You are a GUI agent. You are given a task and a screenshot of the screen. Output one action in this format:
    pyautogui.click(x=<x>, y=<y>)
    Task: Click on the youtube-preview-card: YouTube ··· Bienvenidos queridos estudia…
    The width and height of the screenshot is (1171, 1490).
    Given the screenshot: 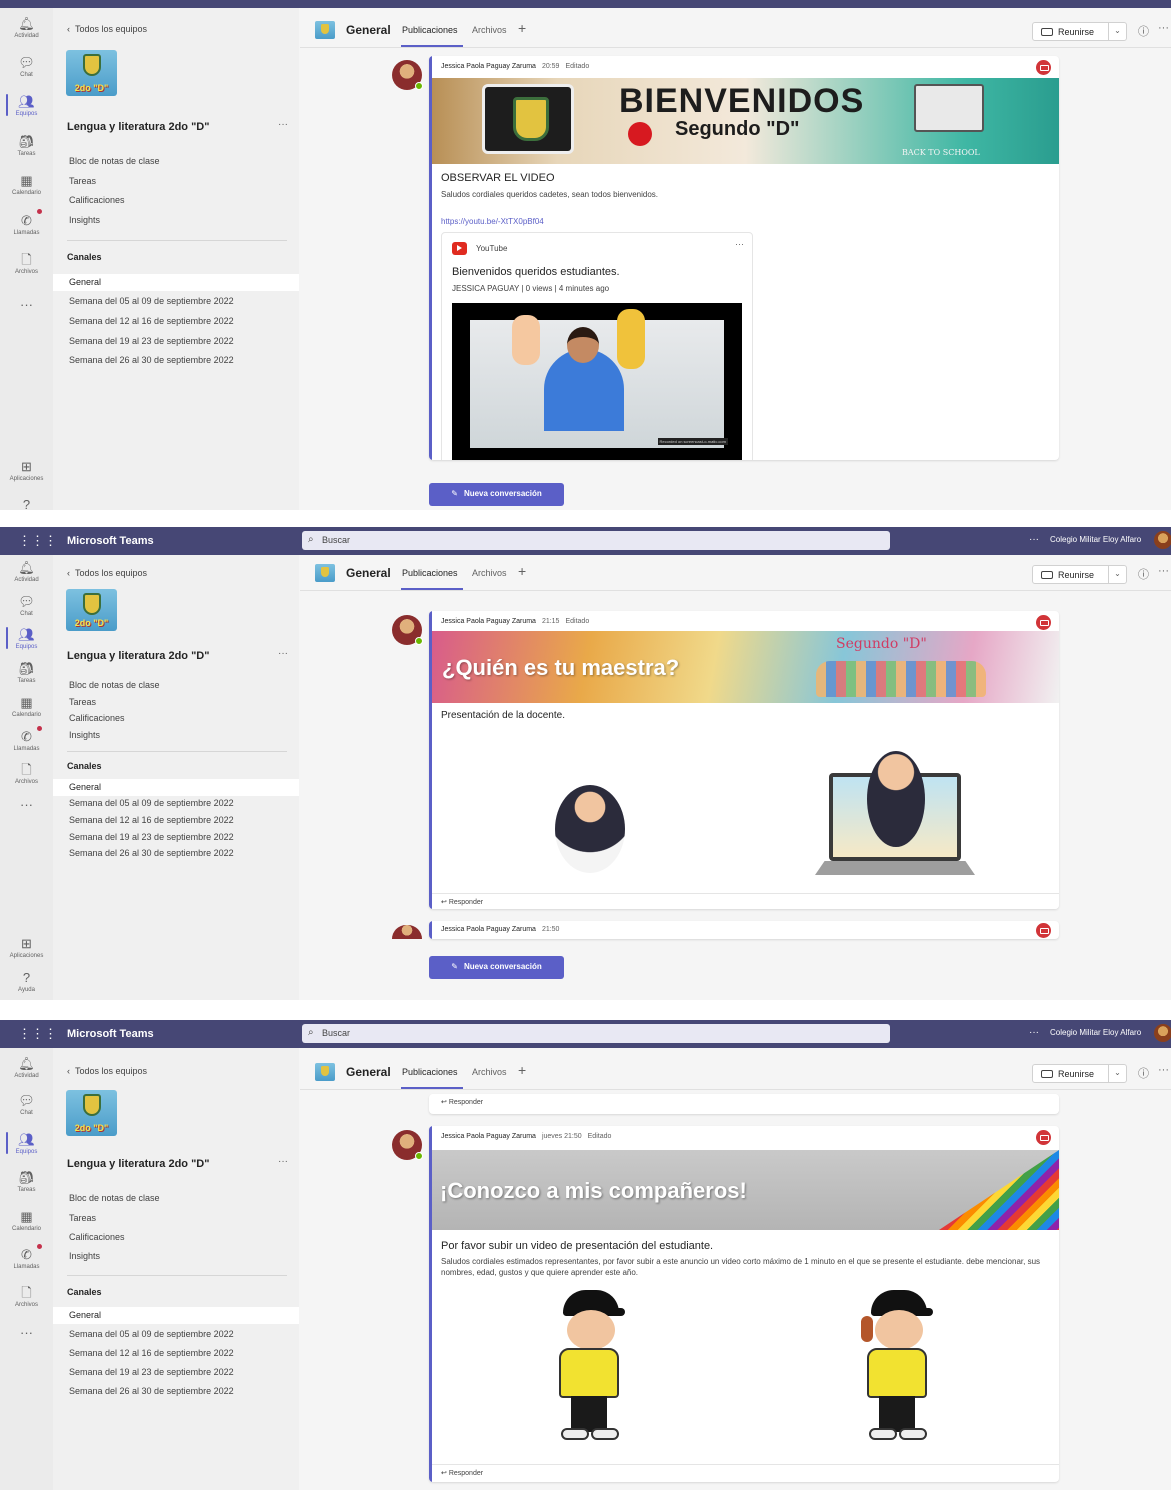 What is the action you would take?
    pyautogui.click(x=597, y=346)
    